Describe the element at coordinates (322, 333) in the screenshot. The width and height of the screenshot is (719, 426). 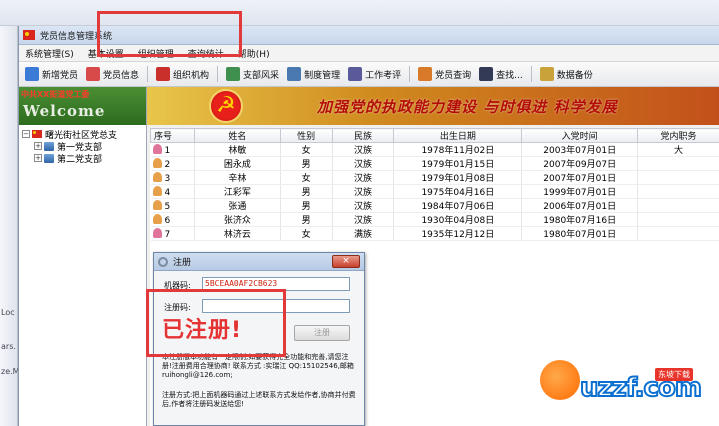
I see `register-button: 注册` at that location.